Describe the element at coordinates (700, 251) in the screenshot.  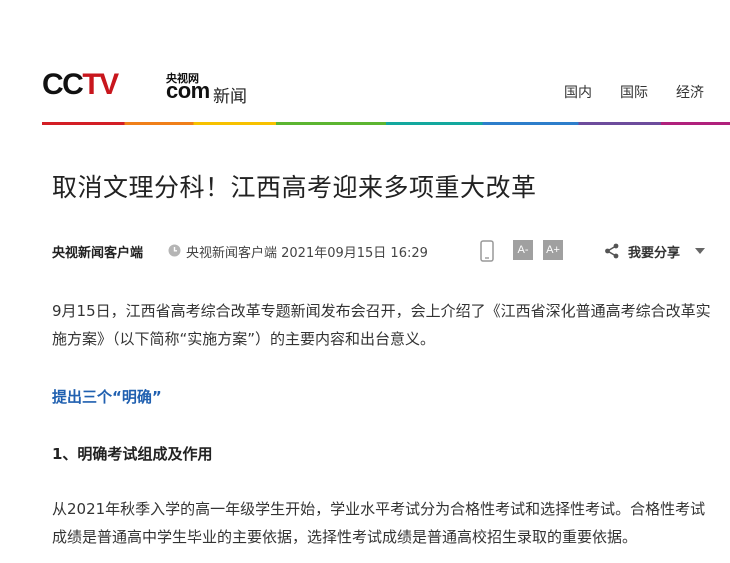
I see `chevron-down-icon` at that location.